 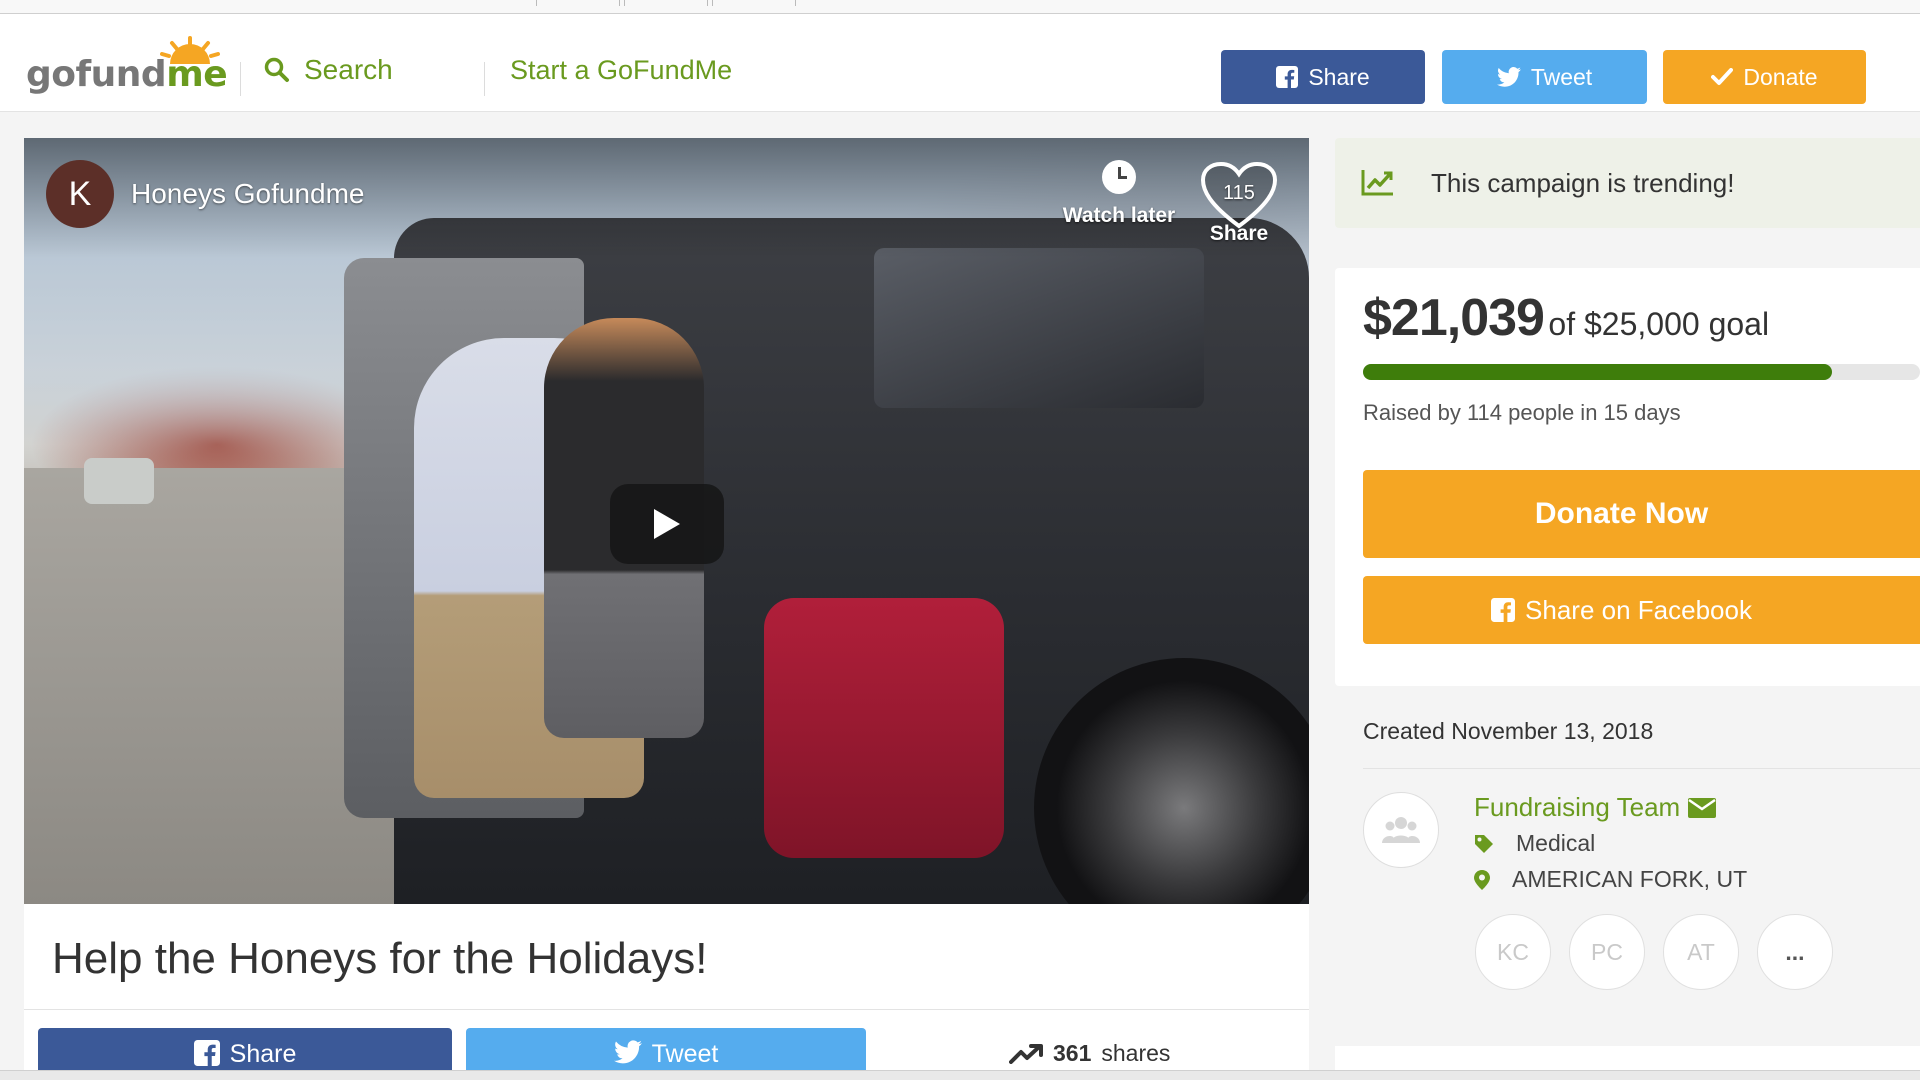 What do you see at coordinates (1482, 879) in the screenshot?
I see `map-pin-icon` at bounding box center [1482, 879].